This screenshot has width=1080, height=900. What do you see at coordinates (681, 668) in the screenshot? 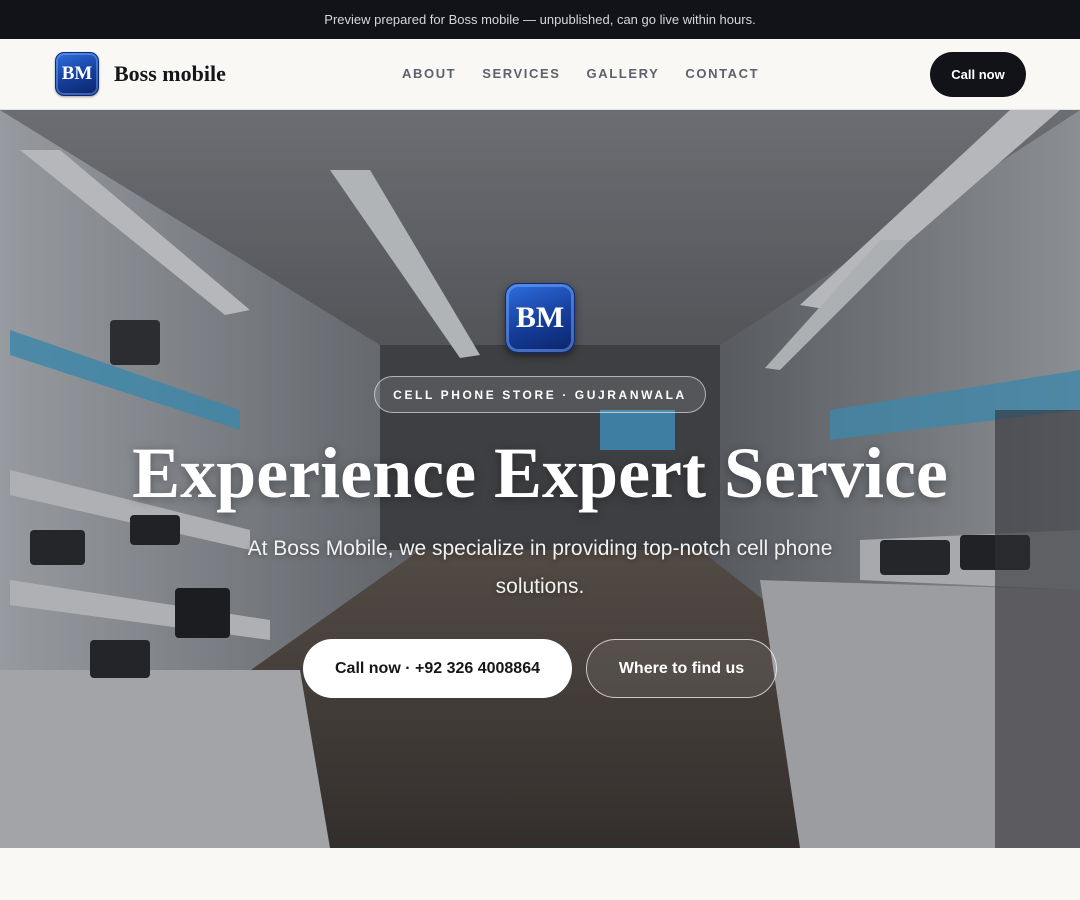
I see `find-us-button: Where to find us` at bounding box center [681, 668].